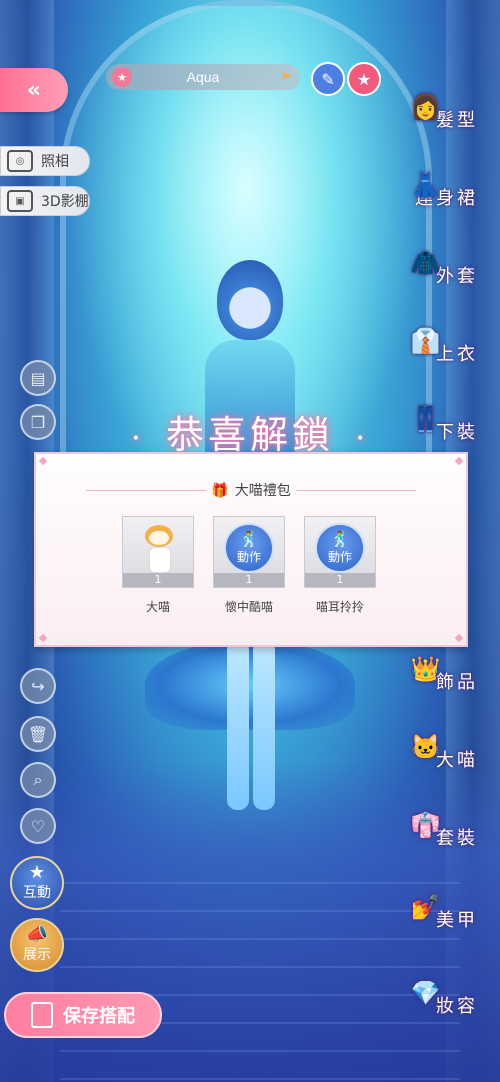 The height and width of the screenshot is (1082, 500). What do you see at coordinates (20, 201) in the screenshot?
I see `cube-icon: ▣` at bounding box center [20, 201].